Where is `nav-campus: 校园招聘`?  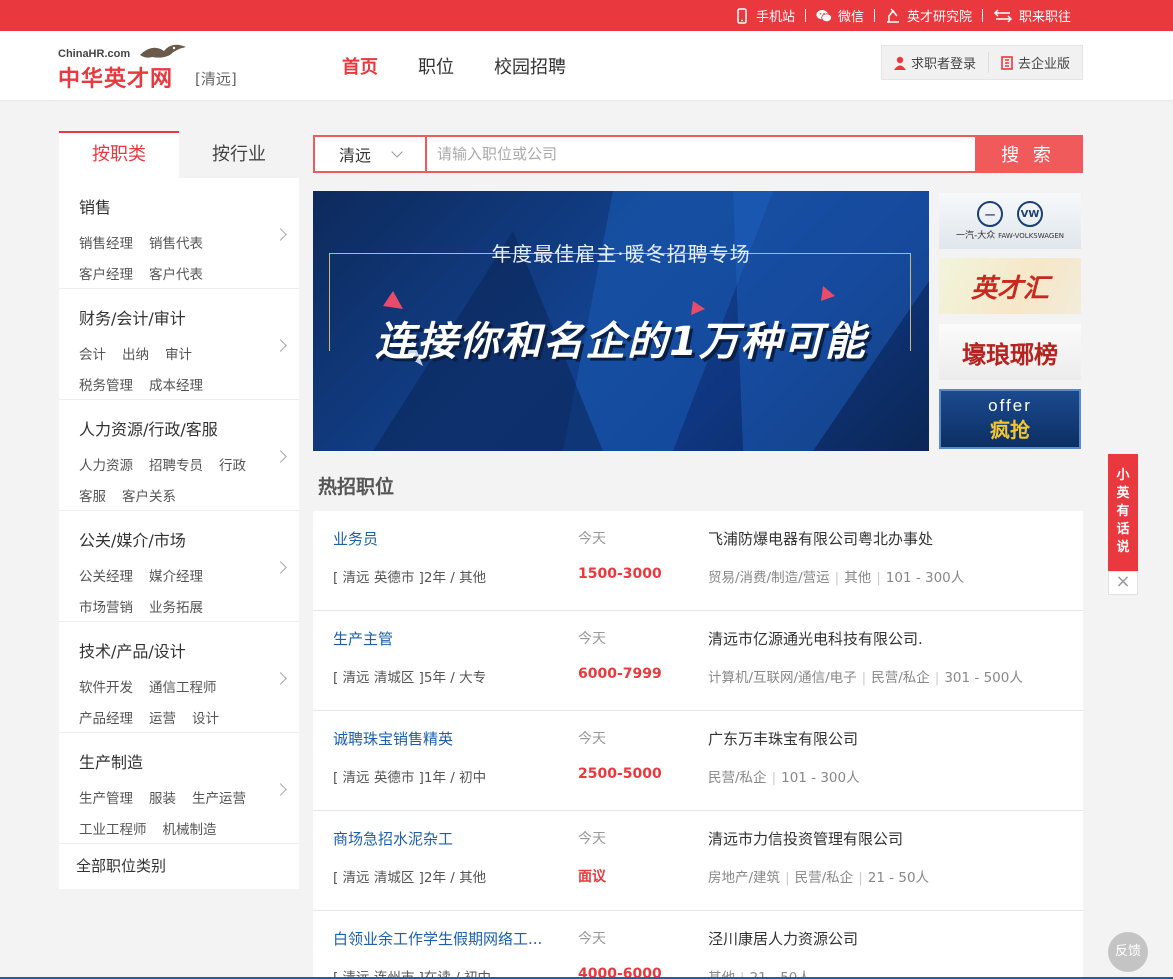 nav-campus: 校园招聘 is located at coordinates (530, 66).